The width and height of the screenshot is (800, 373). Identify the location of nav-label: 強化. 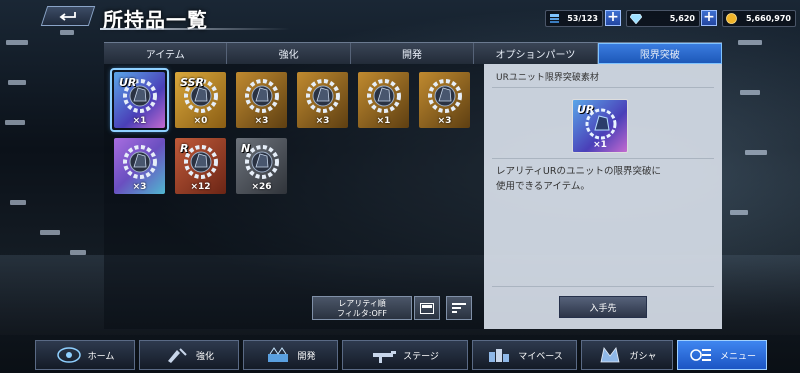
(204, 356).